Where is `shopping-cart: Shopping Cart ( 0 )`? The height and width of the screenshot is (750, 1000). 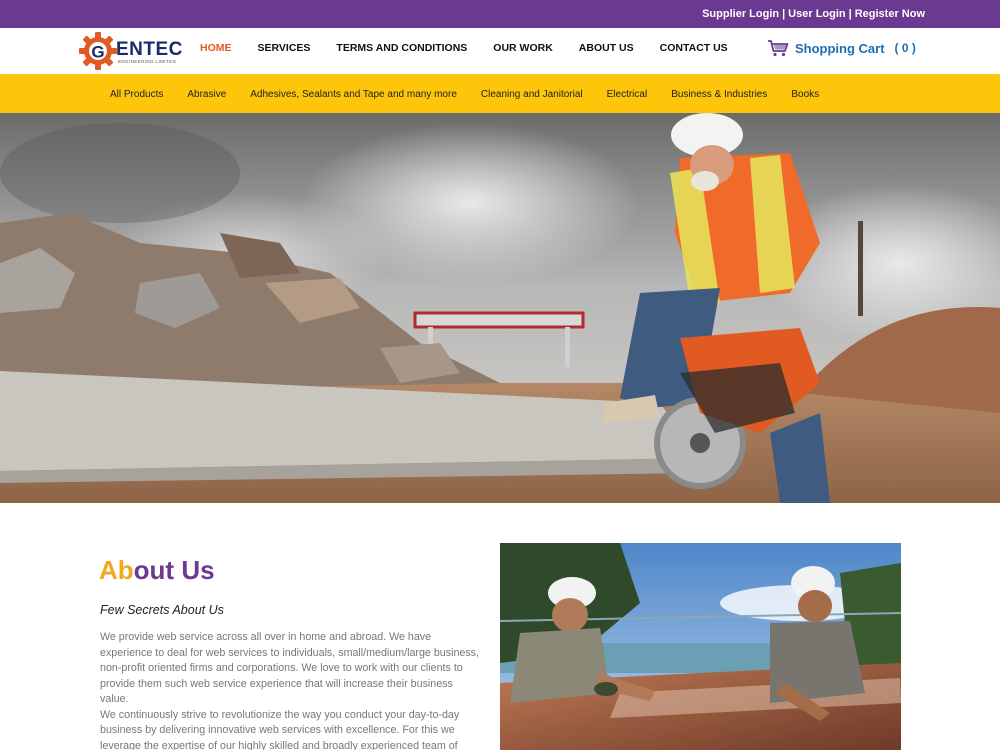
shopping-cart: Shopping Cart ( 0 ) is located at coordinates (841, 48).